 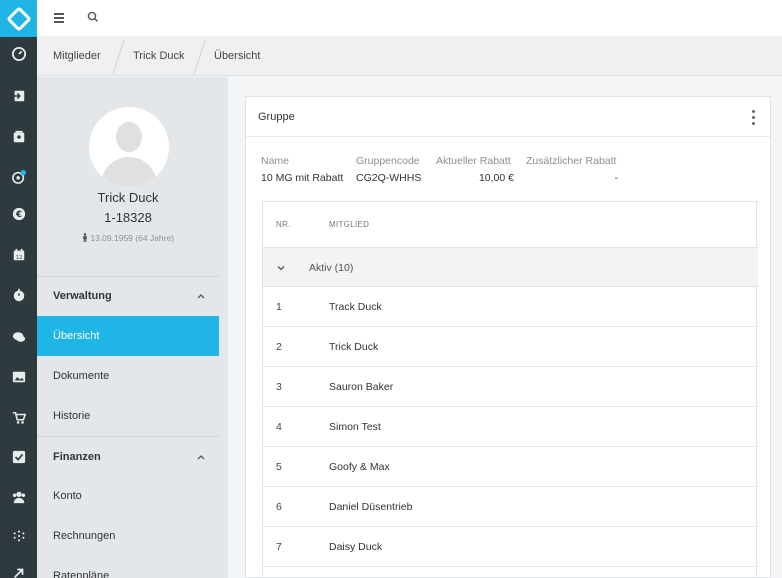 I want to click on panel-title: Gruppe, so click(x=276, y=117).